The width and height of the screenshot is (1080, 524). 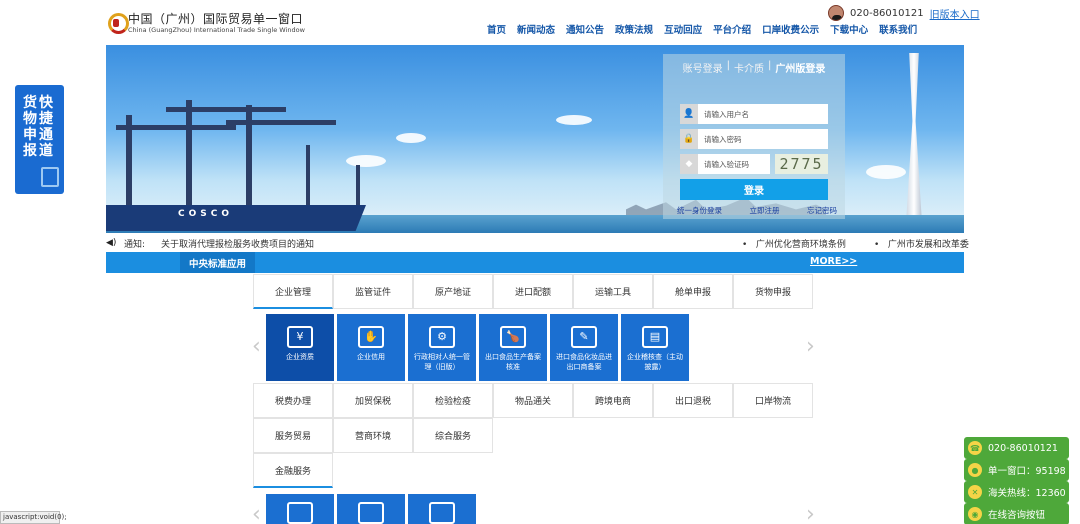 I want to click on tile-enterprise-credit: ✋ 企业信用, so click(x=371, y=347).